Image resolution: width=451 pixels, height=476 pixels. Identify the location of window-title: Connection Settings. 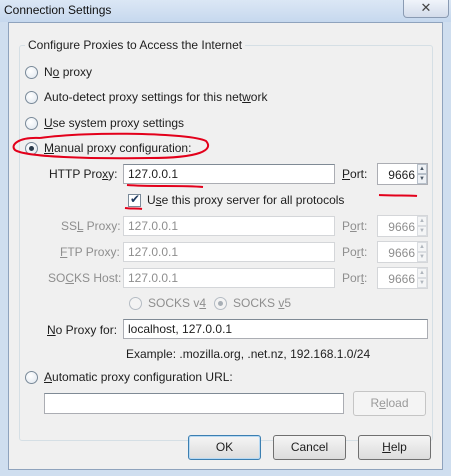
(58, 10).